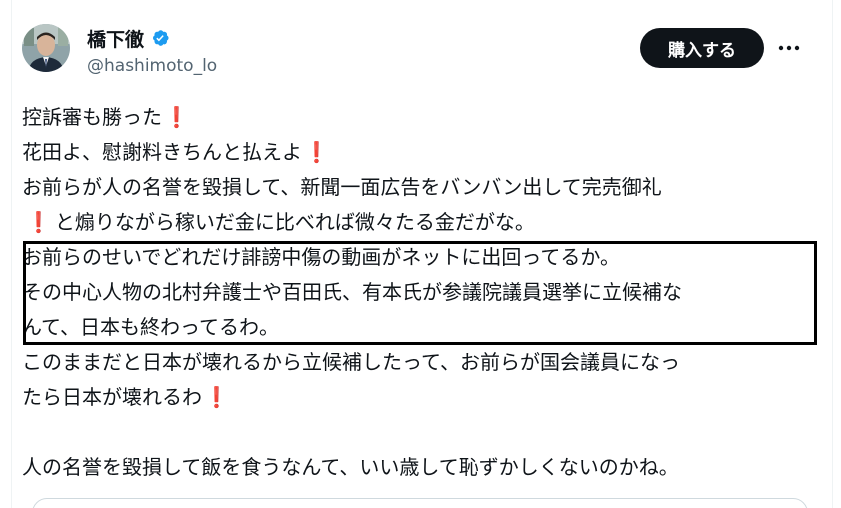  What do you see at coordinates (150, 327) in the screenshot?
I see `tweet-line-highlighted: んて、日本も終わってるわ。` at bounding box center [150, 327].